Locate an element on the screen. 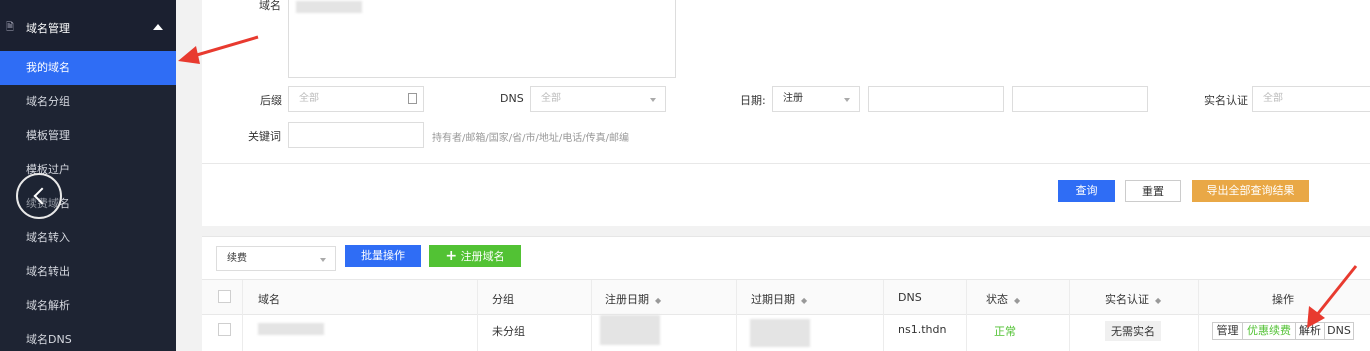 This screenshot has width=1370, height=351. register-domain-label: 注册域名 is located at coordinates (482, 256).